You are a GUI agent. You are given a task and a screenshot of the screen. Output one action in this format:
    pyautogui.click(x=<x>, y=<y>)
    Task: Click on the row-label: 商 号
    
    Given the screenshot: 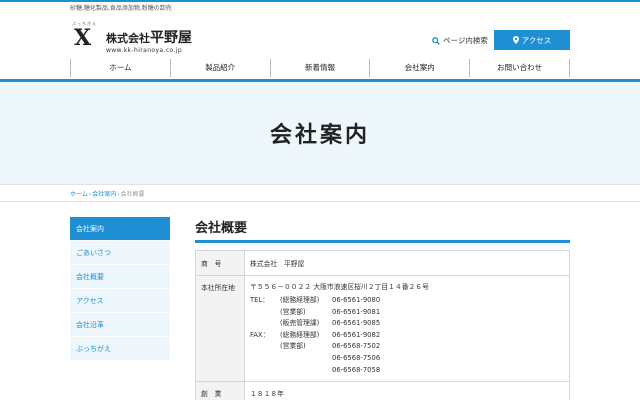 What is the action you would take?
    pyautogui.click(x=220, y=263)
    